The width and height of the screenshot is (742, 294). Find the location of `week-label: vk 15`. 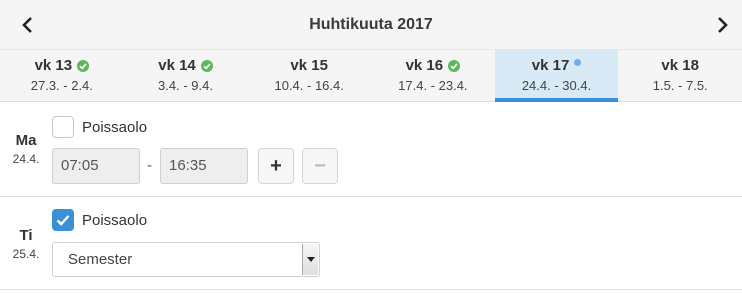

week-label: vk 15 is located at coordinates (309, 65).